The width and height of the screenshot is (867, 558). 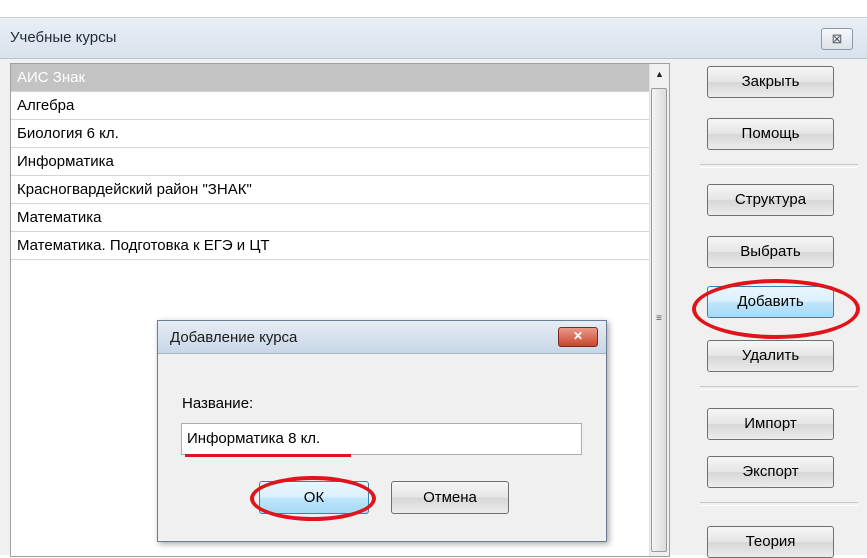 I want to click on dialog-titlebar: Добавление курса ✕, so click(x=382, y=337).